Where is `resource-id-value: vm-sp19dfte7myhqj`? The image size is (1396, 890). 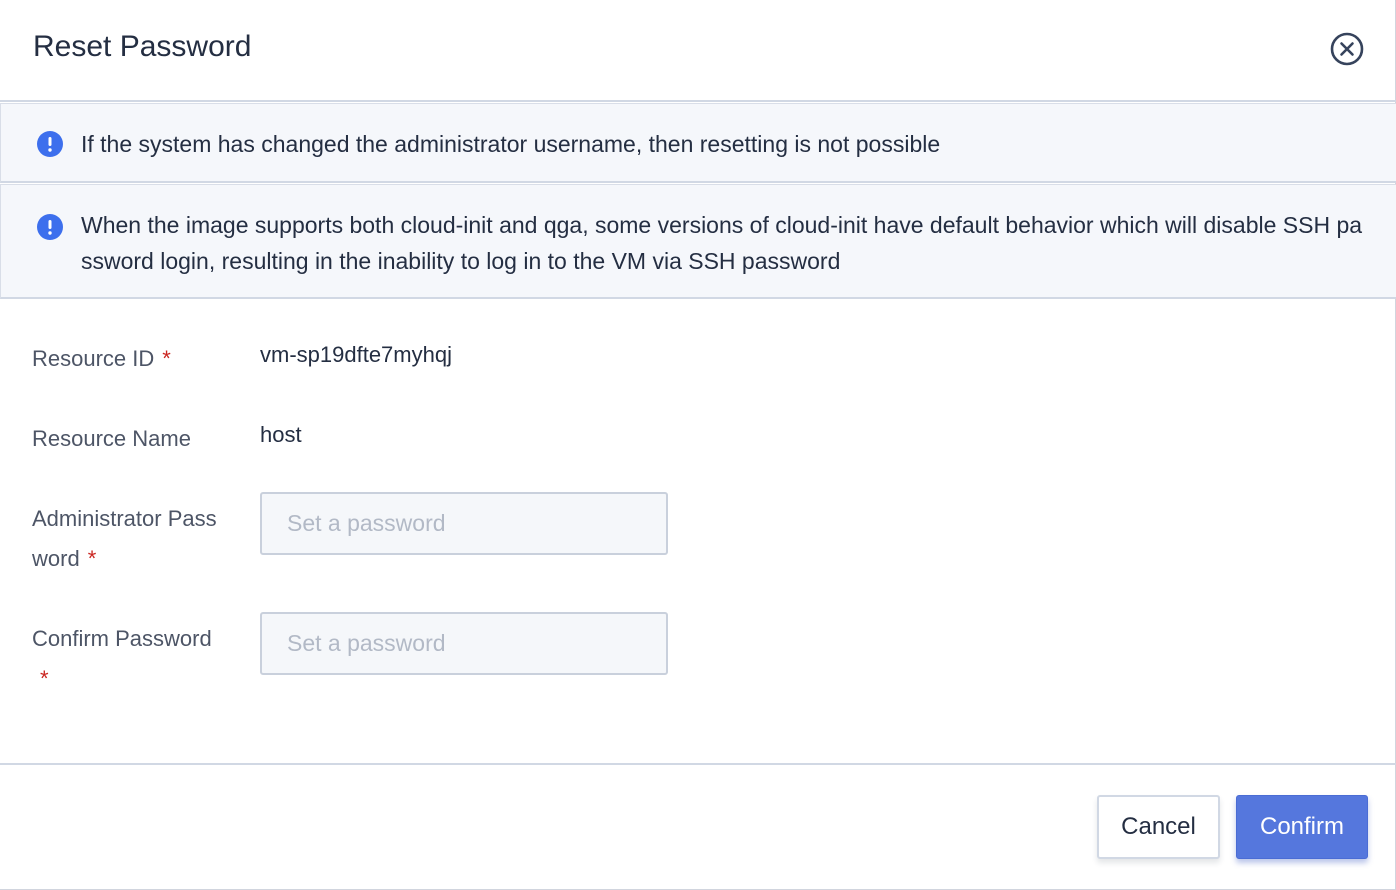 resource-id-value: vm-sp19dfte7myhqj is located at coordinates (356, 354).